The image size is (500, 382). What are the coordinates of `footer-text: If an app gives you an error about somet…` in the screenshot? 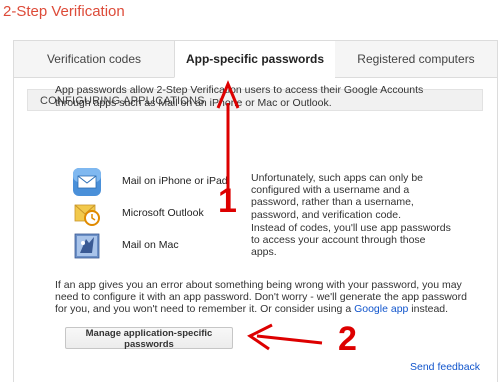 It's located at (265, 297).